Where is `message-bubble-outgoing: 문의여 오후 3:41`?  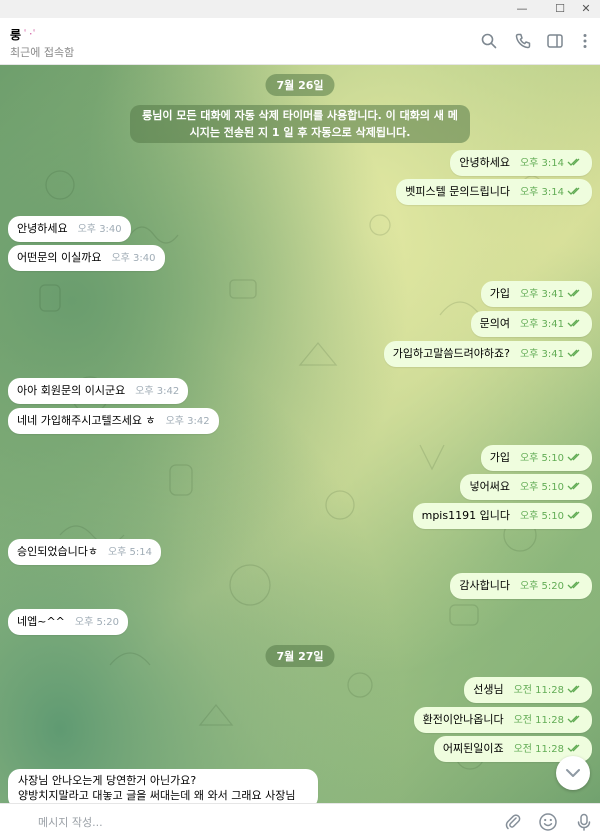
message-bubble-outgoing: 문의여 오후 3:41 is located at coordinates (531, 324).